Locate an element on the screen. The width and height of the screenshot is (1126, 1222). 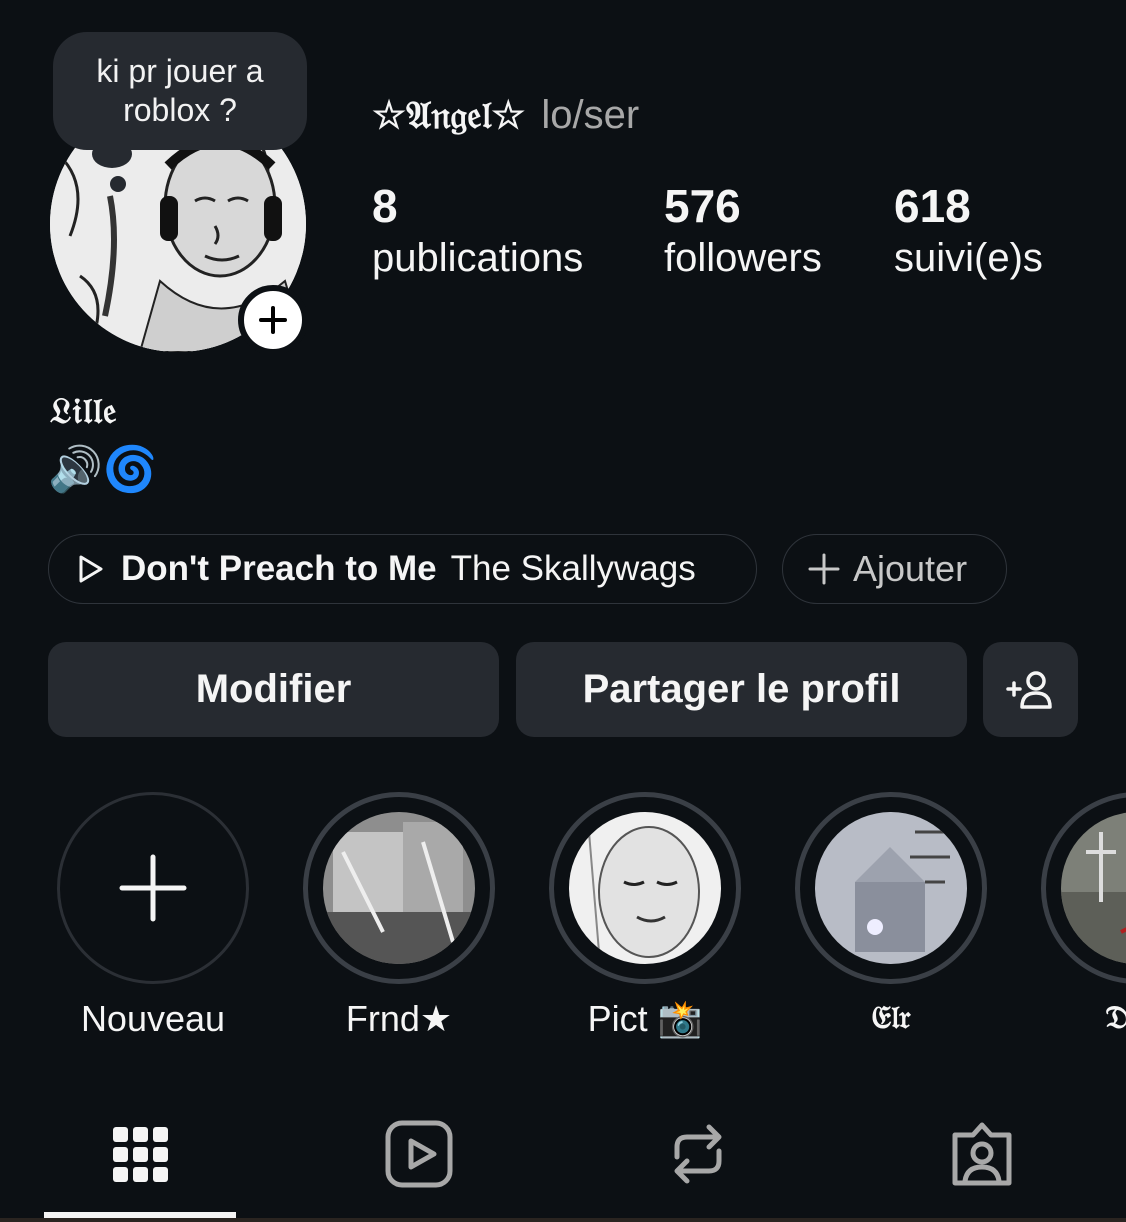
stat-followers: 576 followers is located at coordinates (743, 232).